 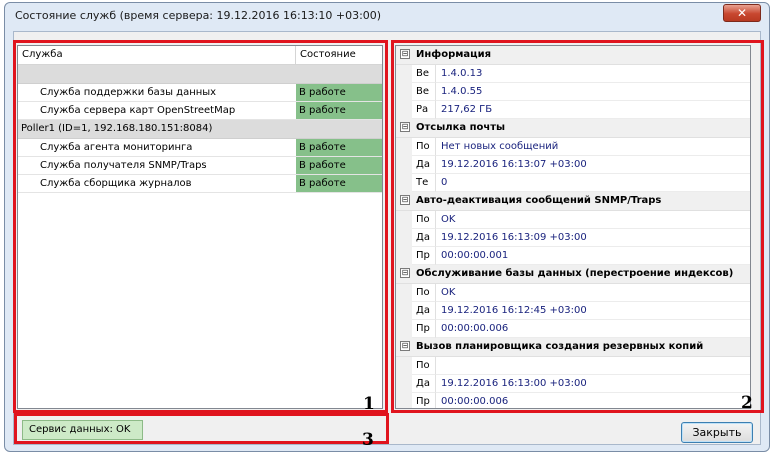 I want to click on close-button: Закрыть, so click(x=717, y=432).